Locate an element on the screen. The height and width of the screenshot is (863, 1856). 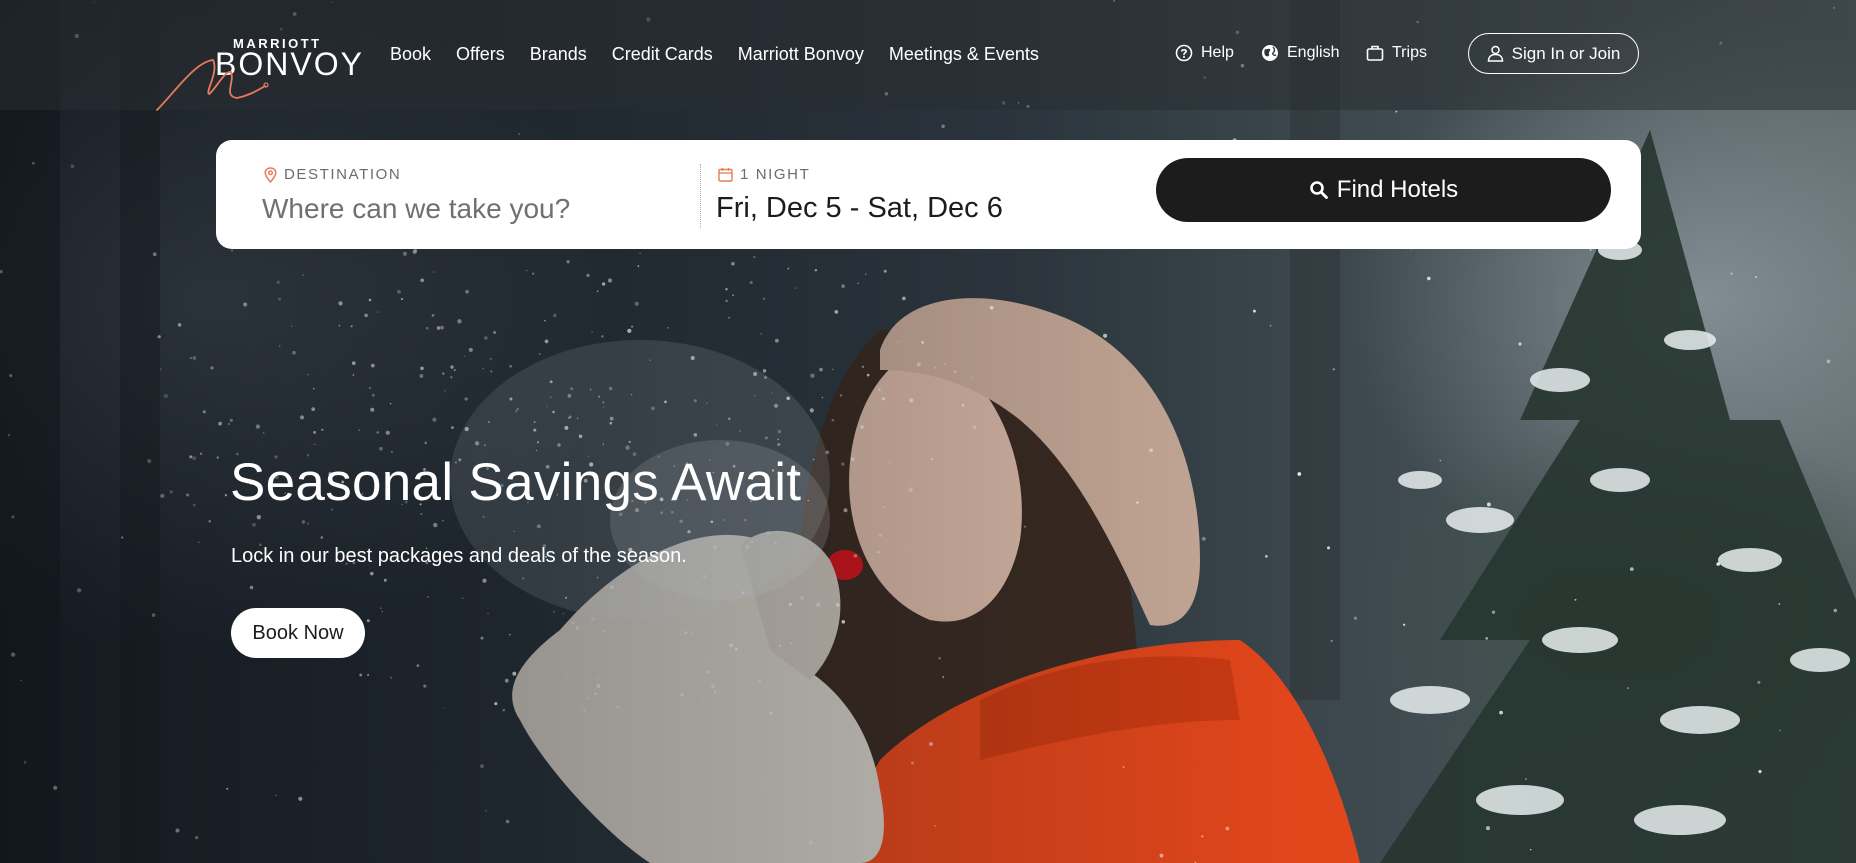
nav-meetings-events: Meetings & Events is located at coordinates (964, 54).